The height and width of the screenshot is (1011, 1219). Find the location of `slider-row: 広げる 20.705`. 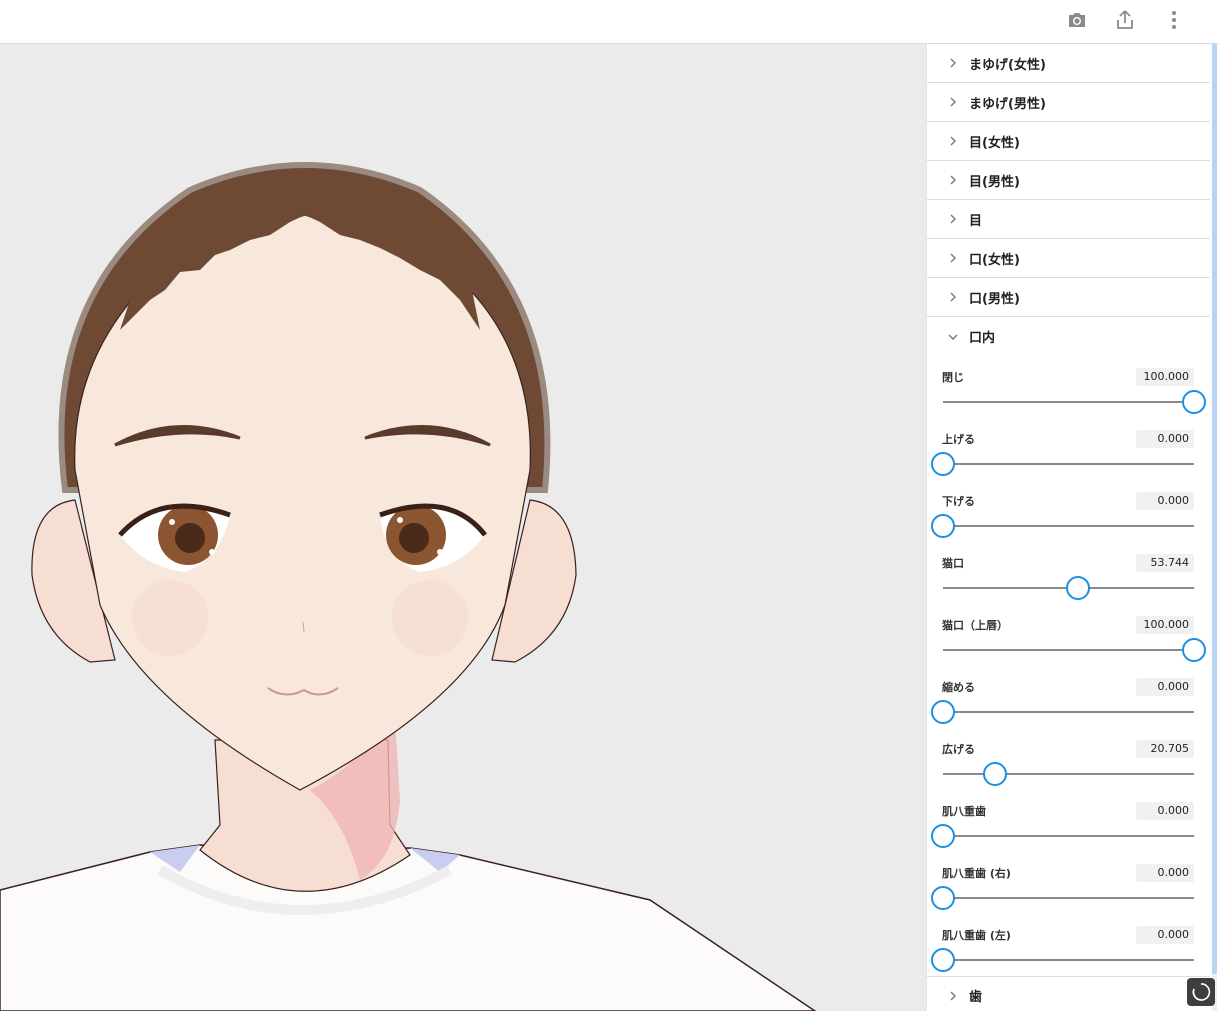

slider-row: 広げる 20.705 is located at coordinates (1068, 759).